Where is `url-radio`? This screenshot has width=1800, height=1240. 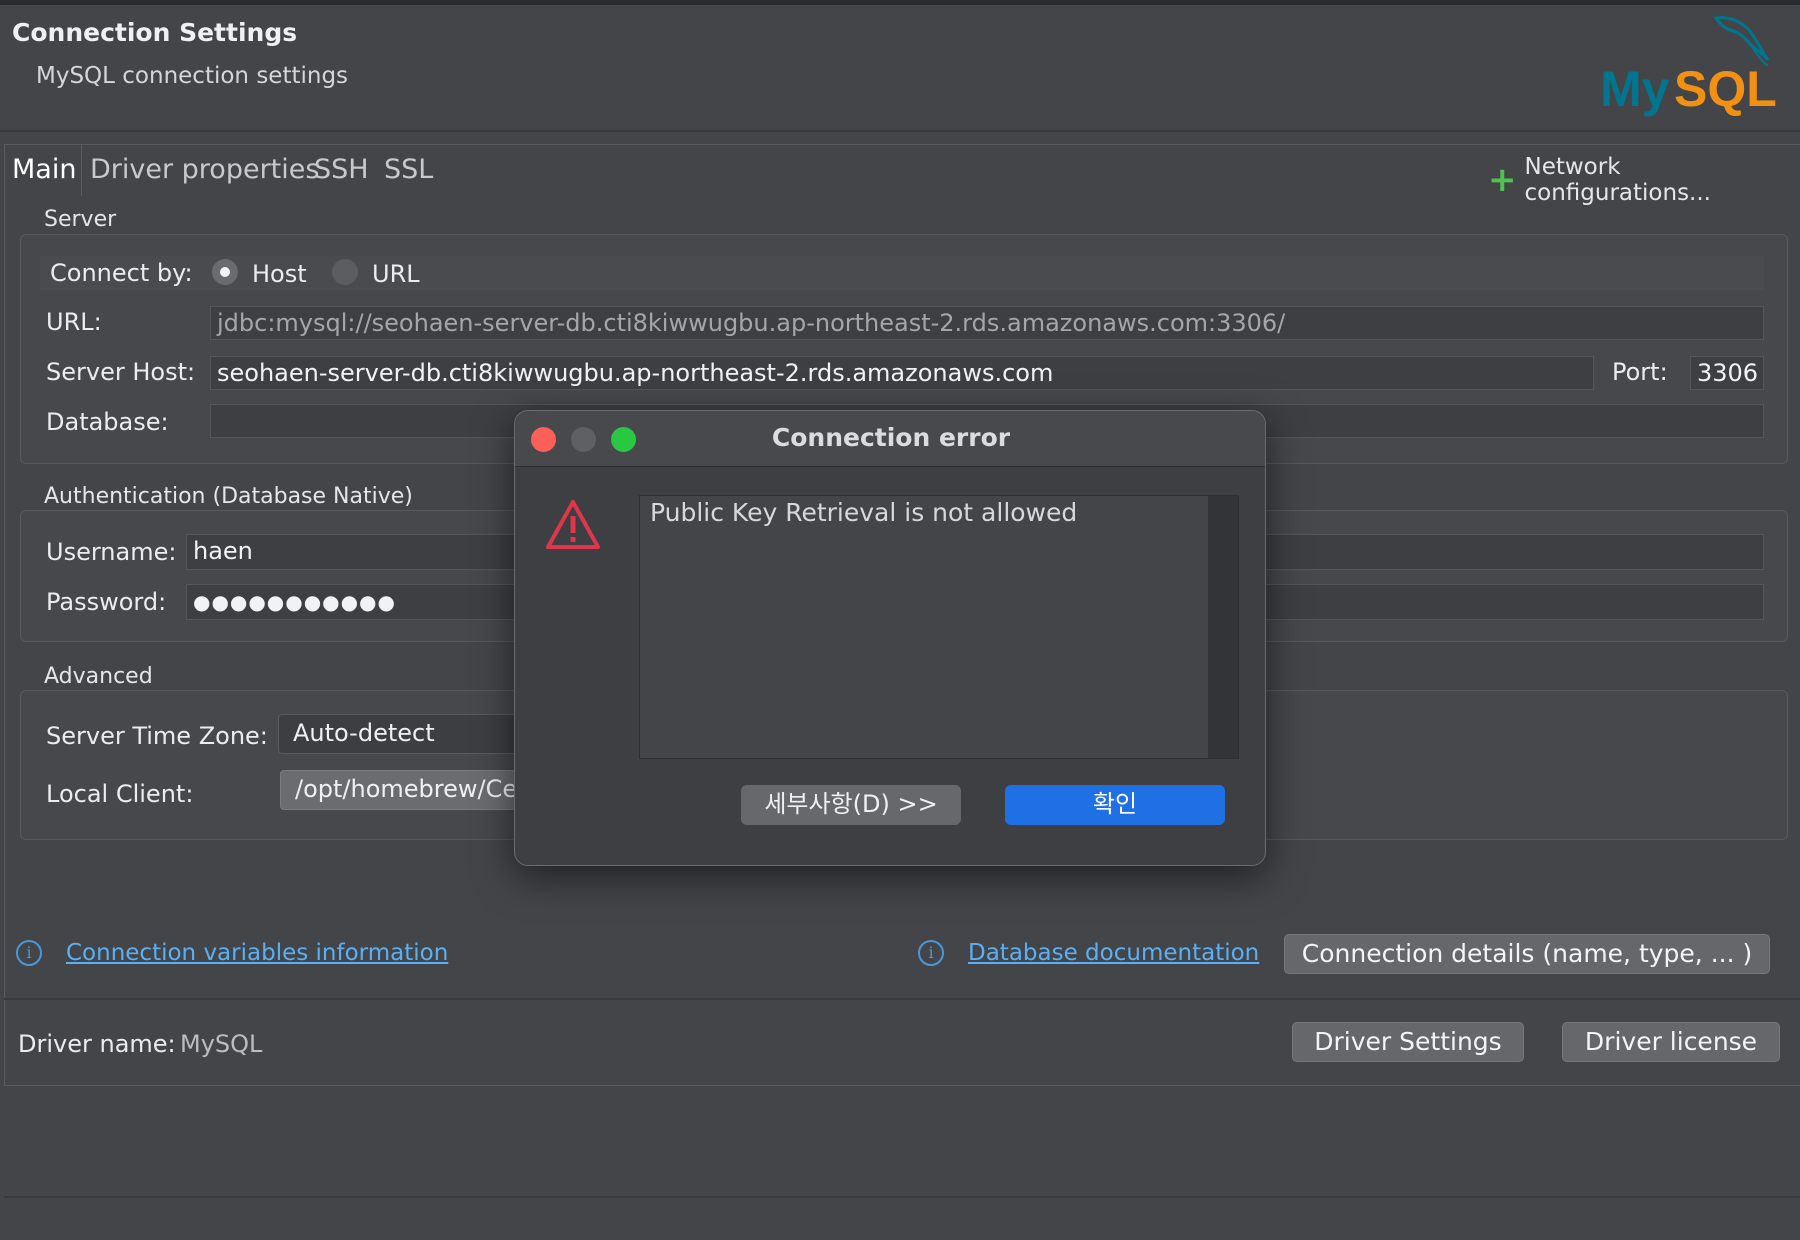
url-radio is located at coordinates (345, 272).